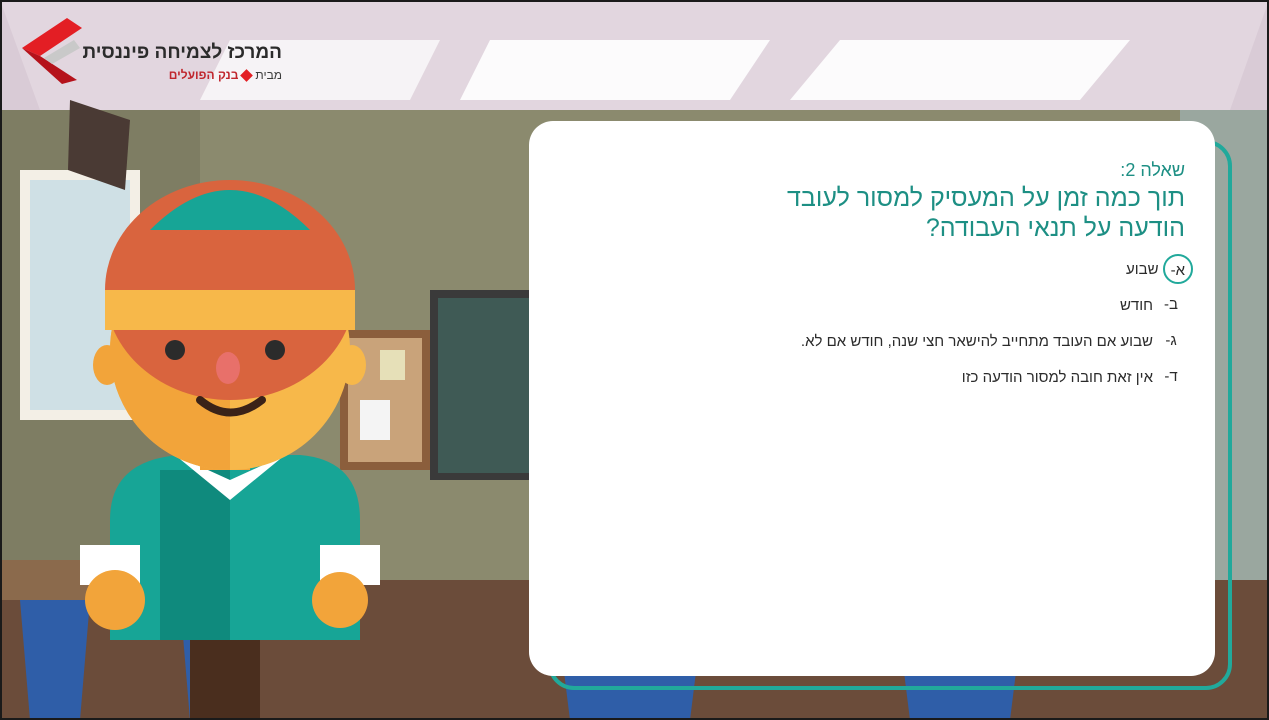 The image size is (1269, 720). I want to click on logo-subtitle: מבית בנק הפועלים, so click(225, 75).